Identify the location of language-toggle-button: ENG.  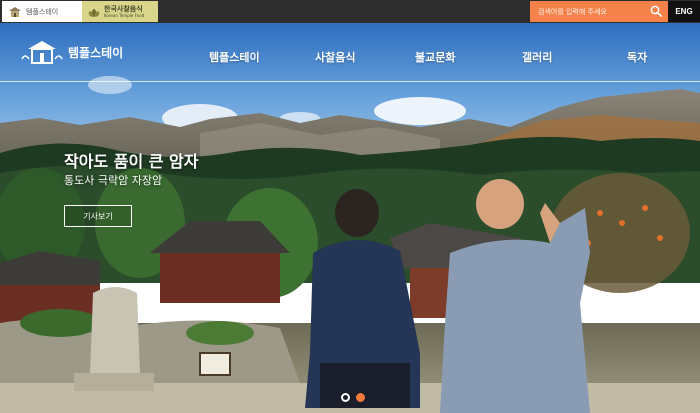
(684, 11).